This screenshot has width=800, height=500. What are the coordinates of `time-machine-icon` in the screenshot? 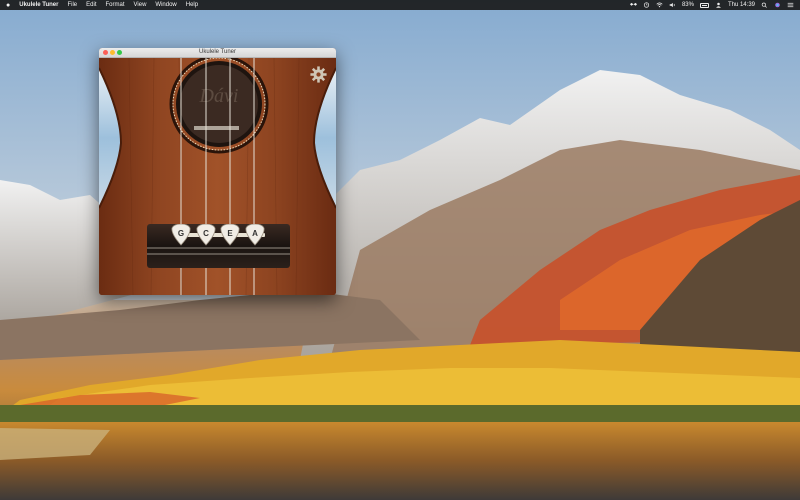 It's located at (646, 5).